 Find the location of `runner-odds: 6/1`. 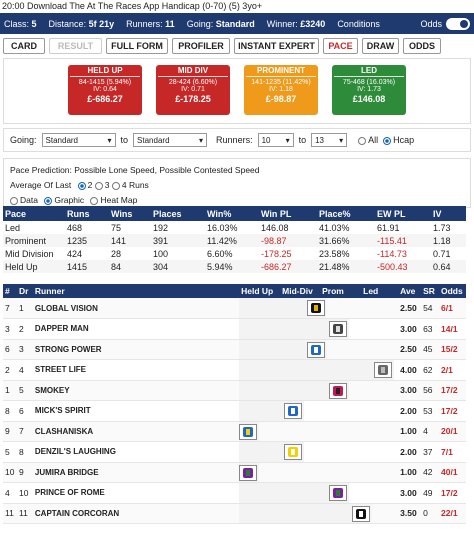

runner-odds: 6/1 is located at coordinates (452, 308).